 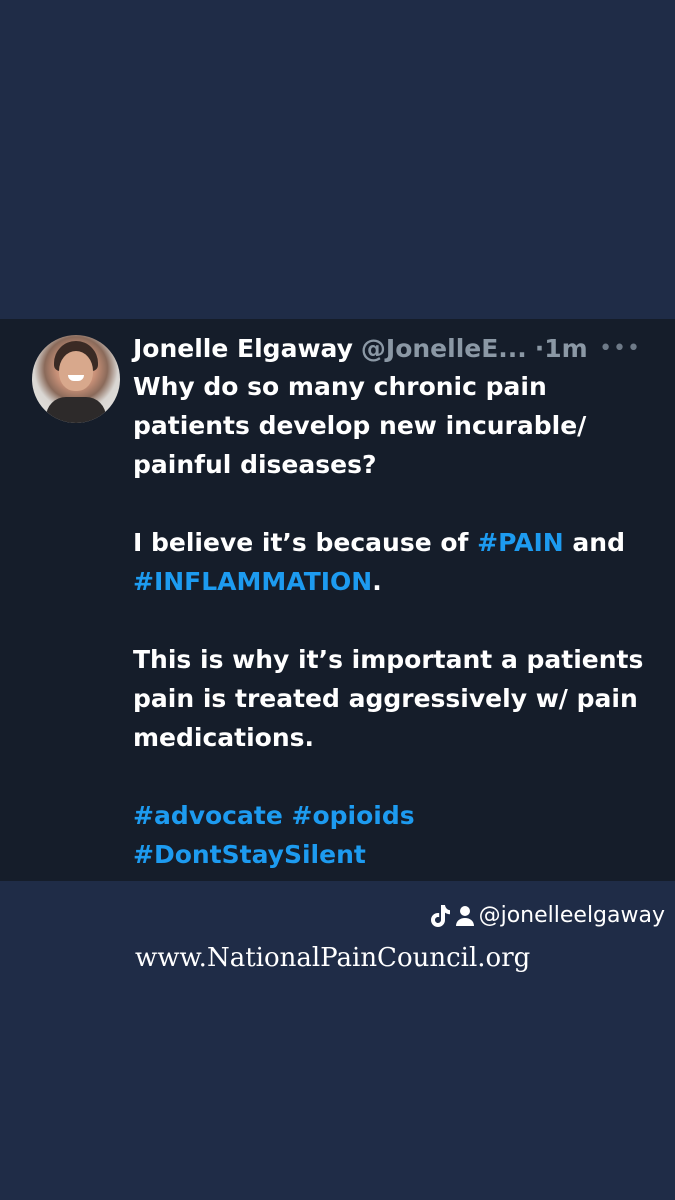 What do you see at coordinates (243, 348) in the screenshot?
I see `author-display-name: Jonelle Elgaway` at bounding box center [243, 348].